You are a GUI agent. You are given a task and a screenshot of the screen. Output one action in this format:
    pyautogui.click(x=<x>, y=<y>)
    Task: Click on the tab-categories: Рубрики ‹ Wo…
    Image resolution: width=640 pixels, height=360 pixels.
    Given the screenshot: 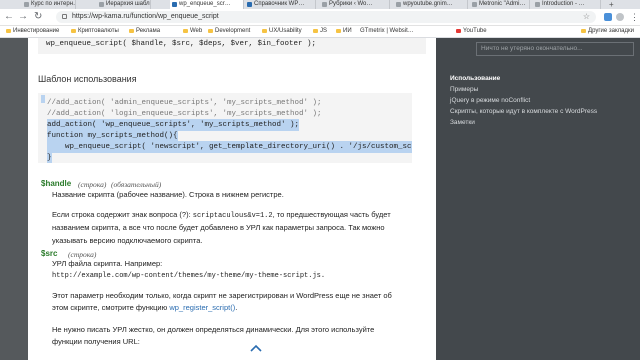 What is the action you would take?
    pyautogui.click(x=355, y=4)
    